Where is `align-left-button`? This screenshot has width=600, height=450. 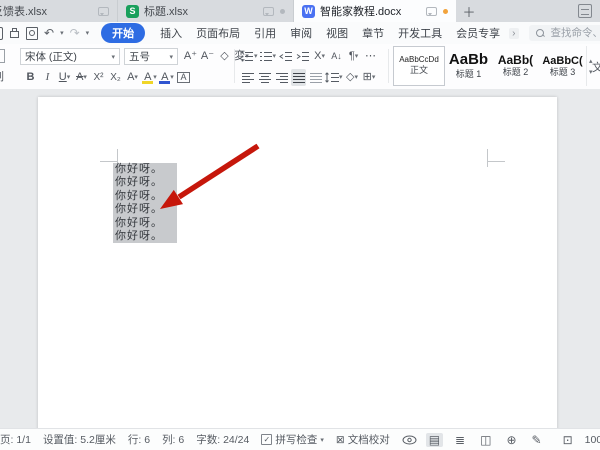
align-left-button is located at coordinates (247, 77).